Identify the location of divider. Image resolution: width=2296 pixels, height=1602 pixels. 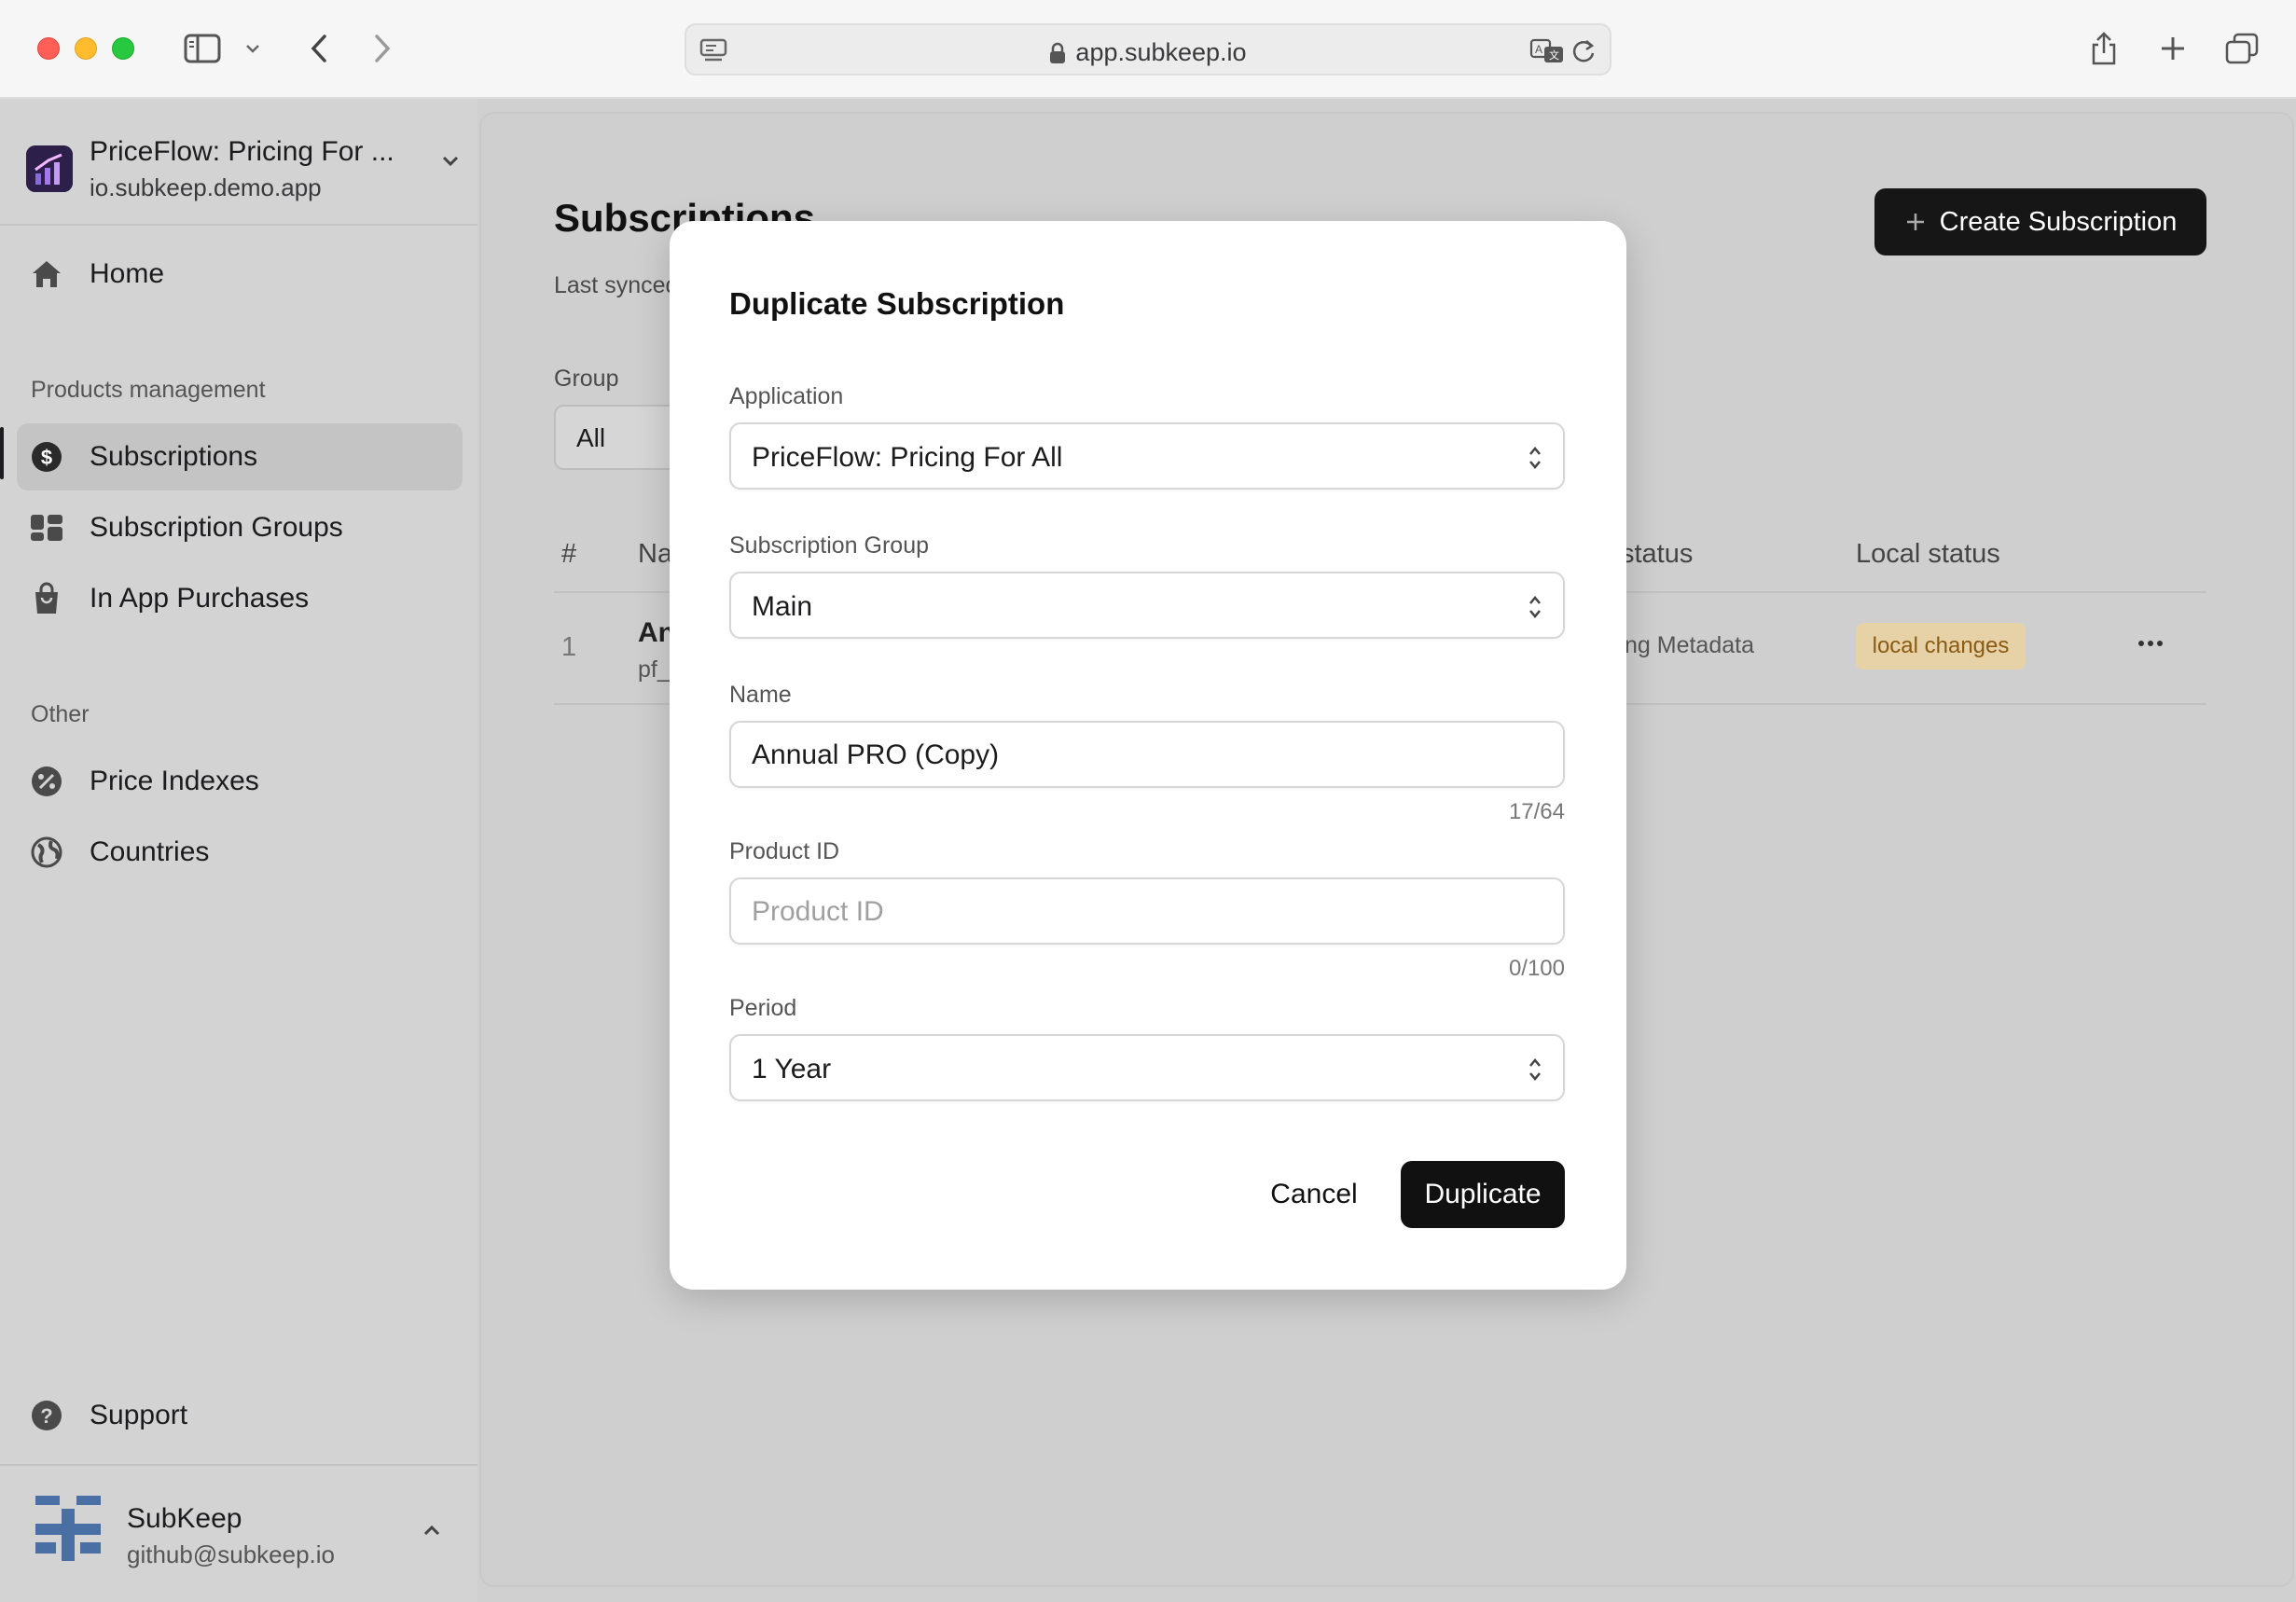
(238, 225).